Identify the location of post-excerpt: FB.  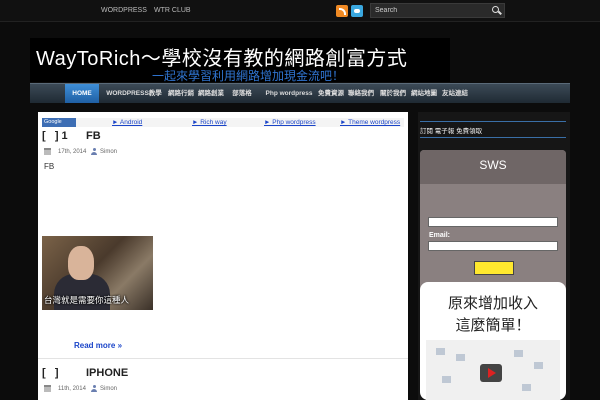
(49, 166).